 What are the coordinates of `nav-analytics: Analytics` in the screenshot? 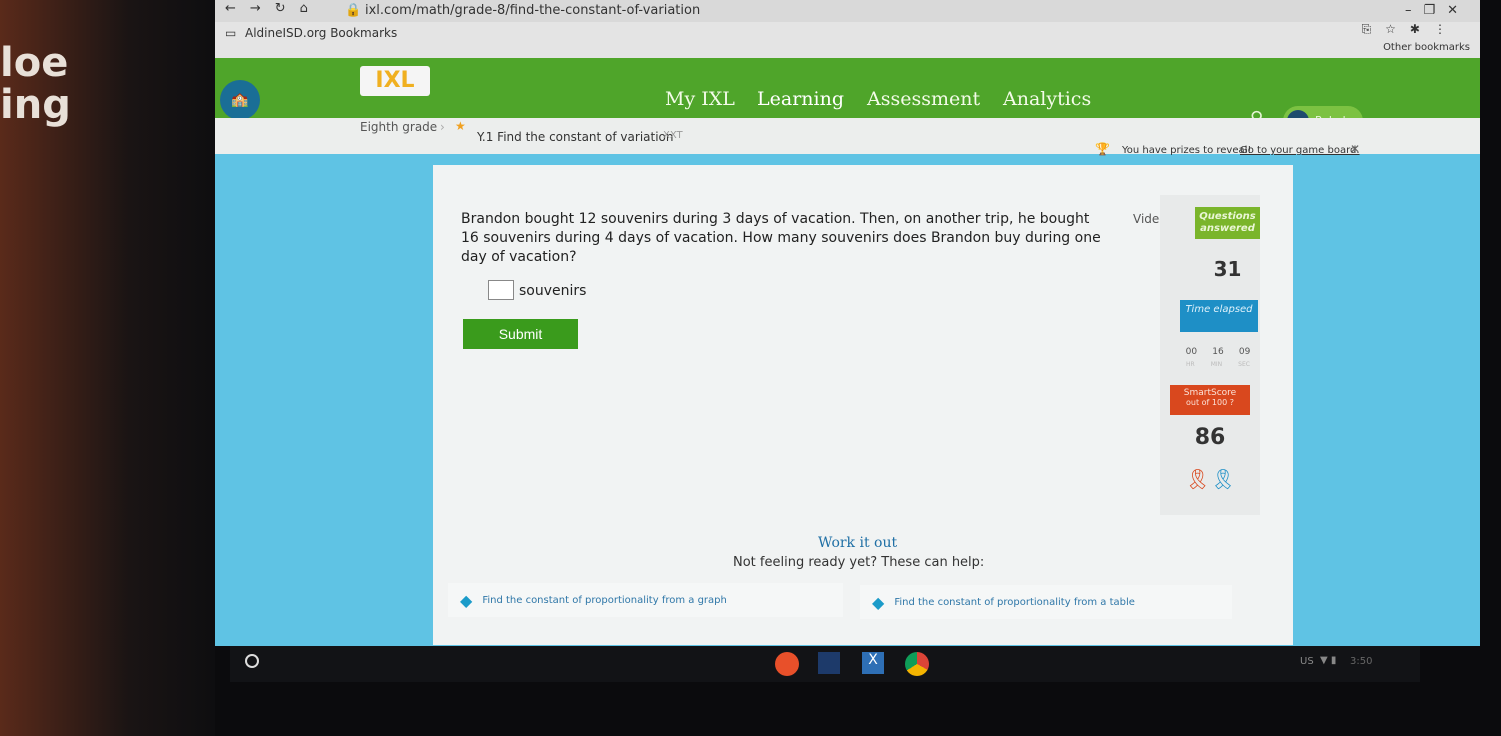 It's located at (1047, 99).